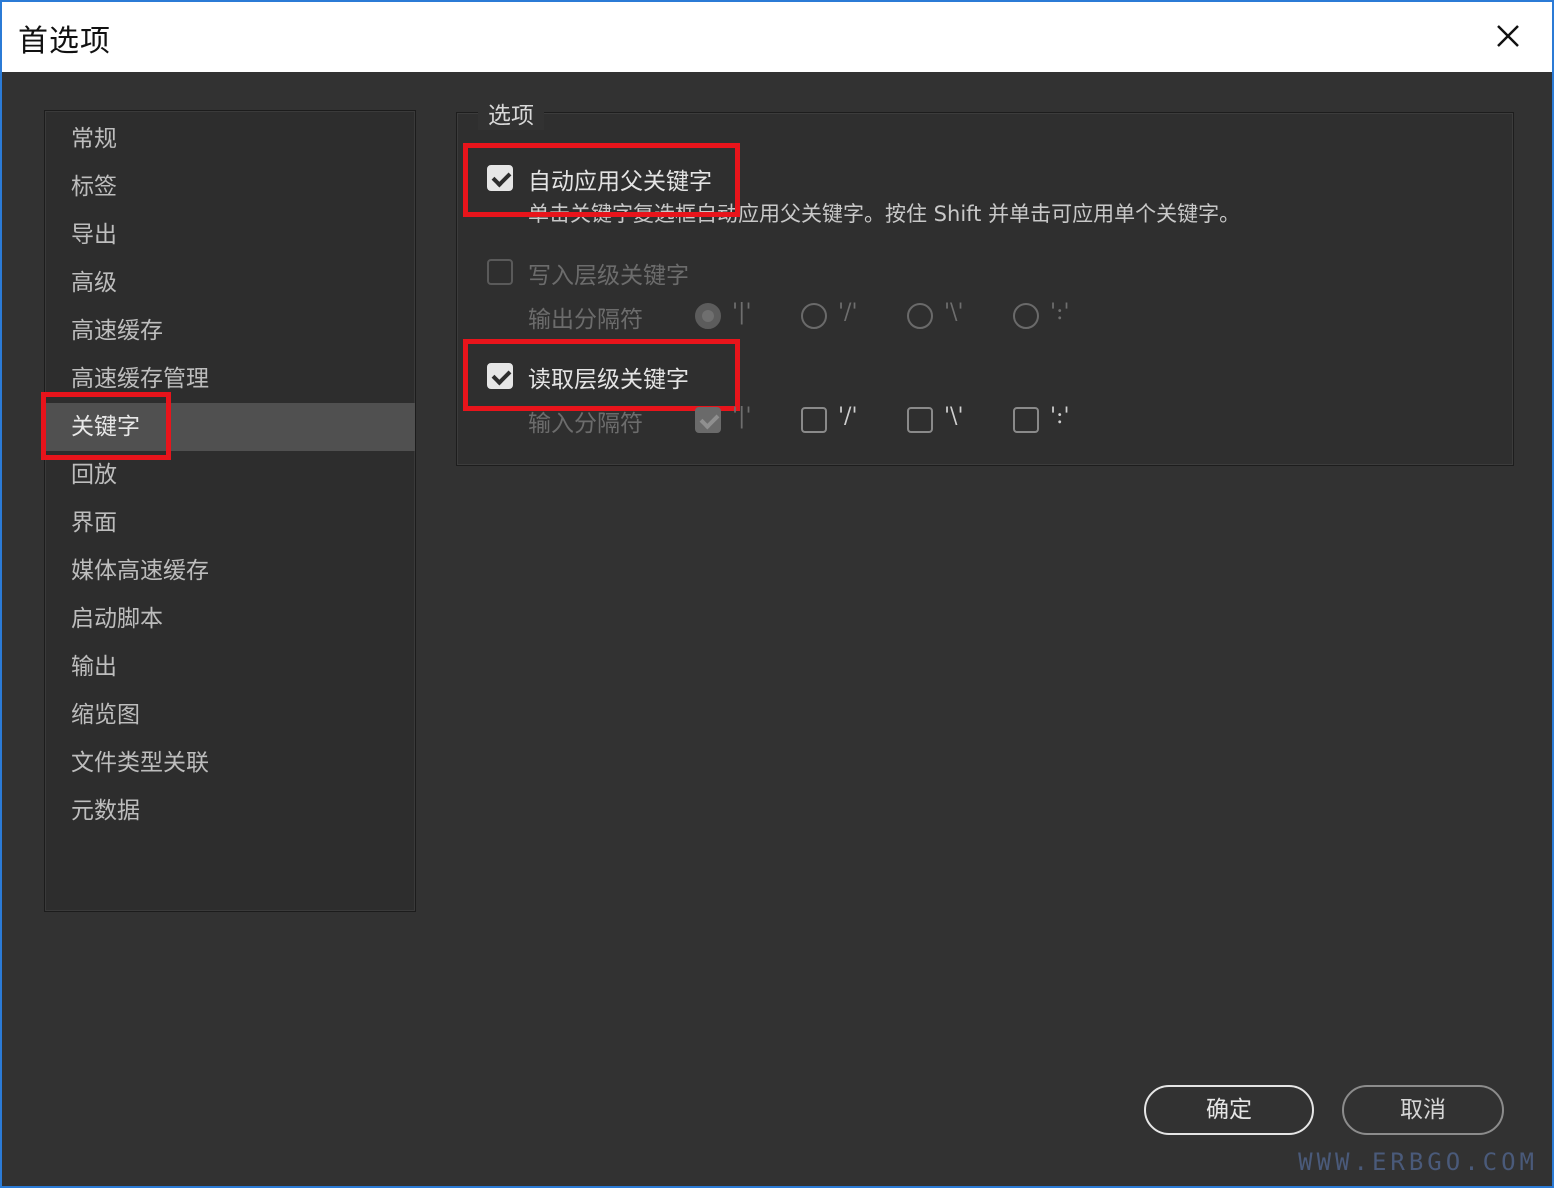 The width and height of the screenshot is (1554, 1188). Describe the element at coordinates (500, 376) in the screenshot. I see `read-hierarchical-checkbox` at that location.